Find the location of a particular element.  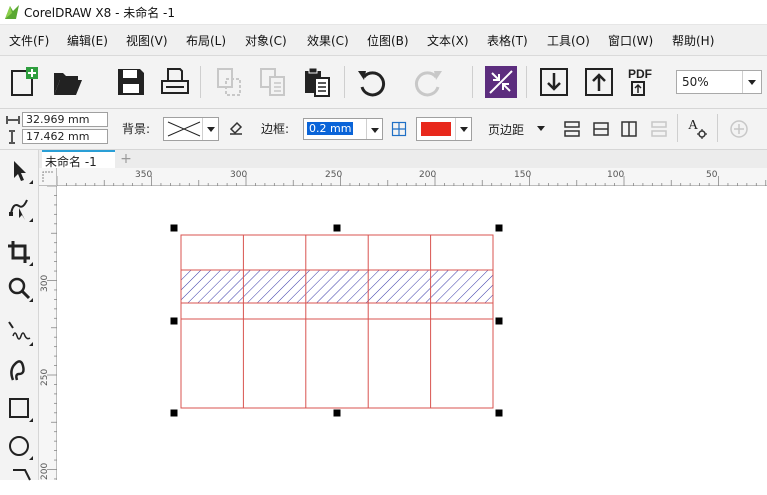

object-width-field: 32.969 mm is located at coordinates (65, 119).